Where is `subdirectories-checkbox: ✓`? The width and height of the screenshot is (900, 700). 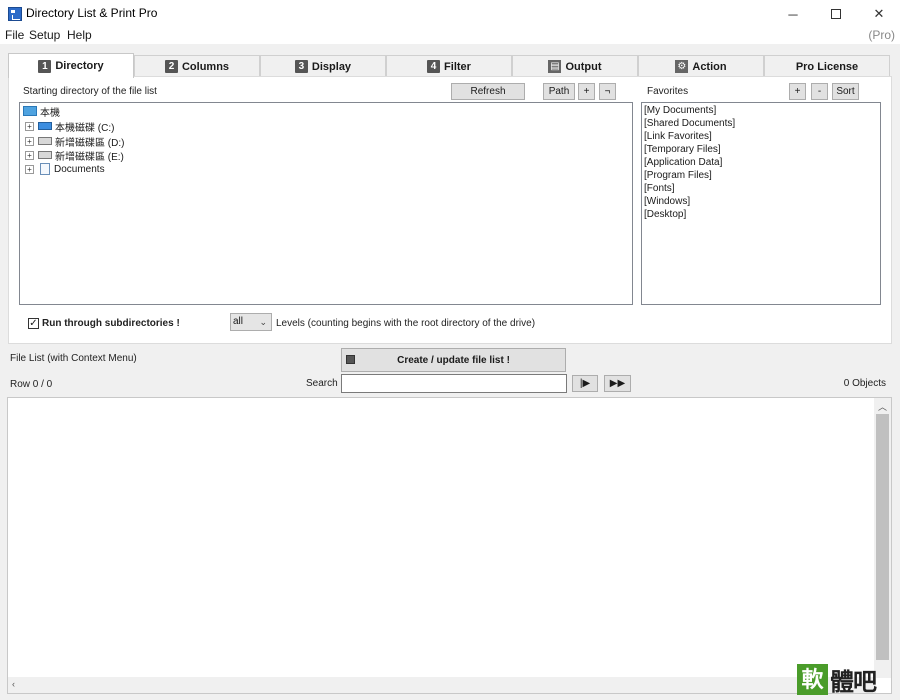
subdirectories-checkbox: ✓ is located at coordinates (33, 323).